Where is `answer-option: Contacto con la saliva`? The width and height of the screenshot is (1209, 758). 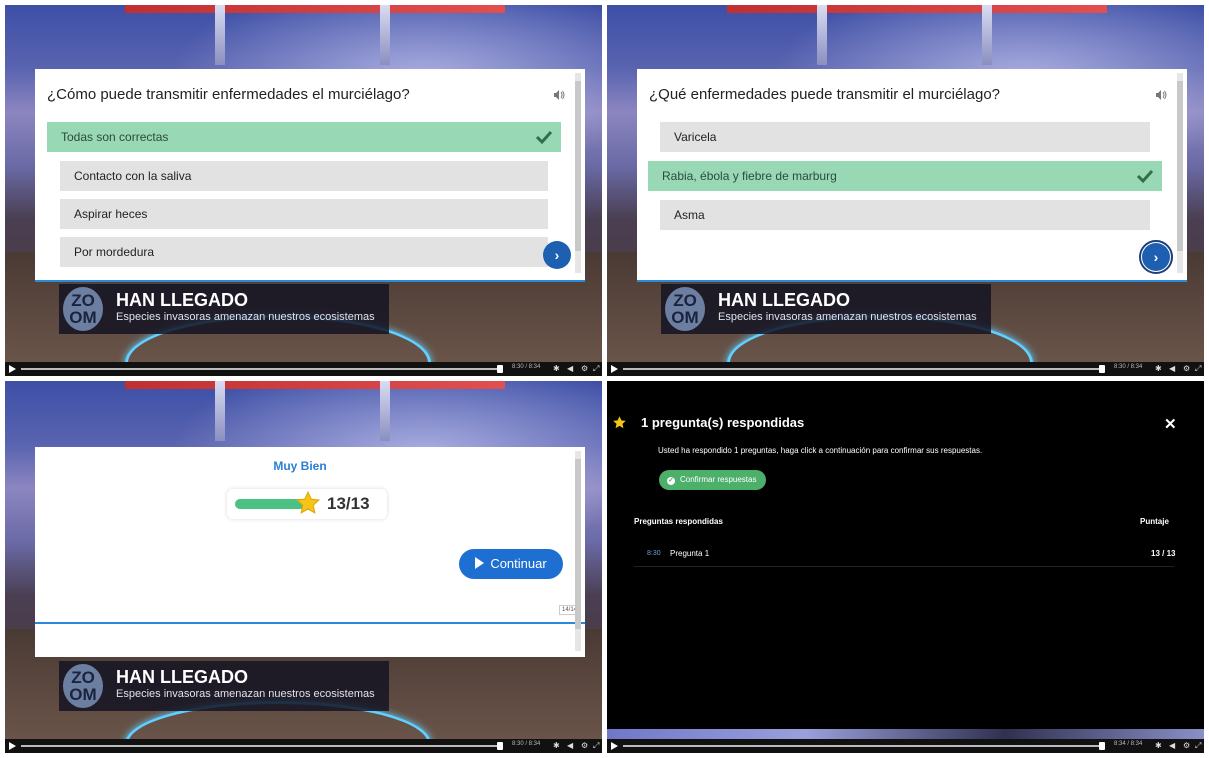
answer-option: Contacto con la saliva is located at coordinates (304, 176).